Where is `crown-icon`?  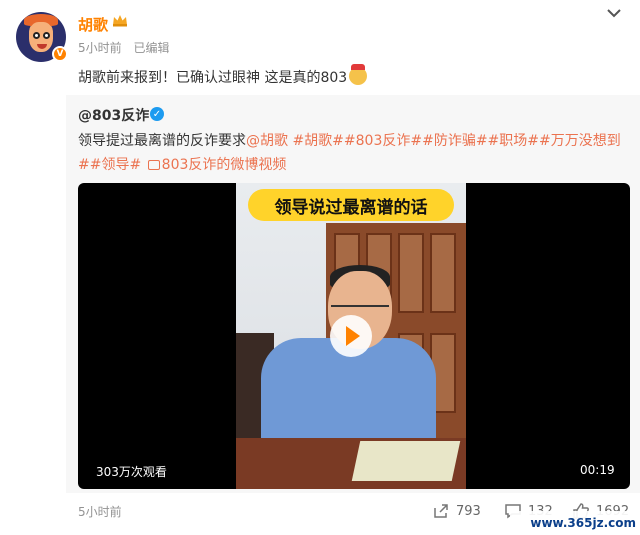
crown-icon is located at coordinates (120, 21).